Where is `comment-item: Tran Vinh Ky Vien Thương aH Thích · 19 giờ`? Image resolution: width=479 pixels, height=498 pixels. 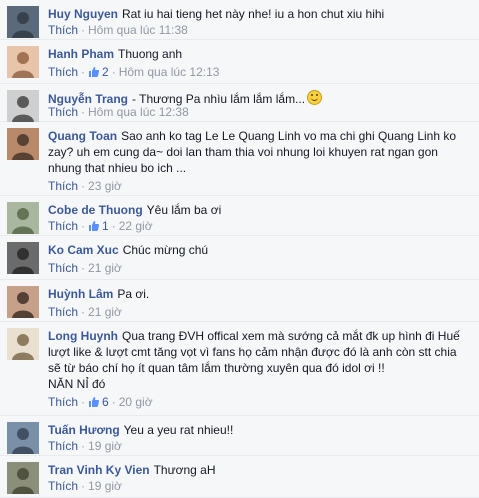 comment-item: Tran Vinh Ky Vien Thương aH Thích · 19 giờ is located at coordinates (239, 477).